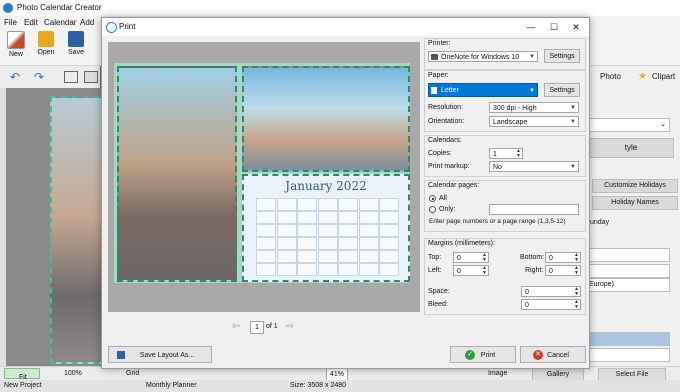  What do you see at coordinates (563, 257) in the screenshot?
I see `margin-bottom-stepper: 0 ▲ ▼` at bounding box center [563, 257].